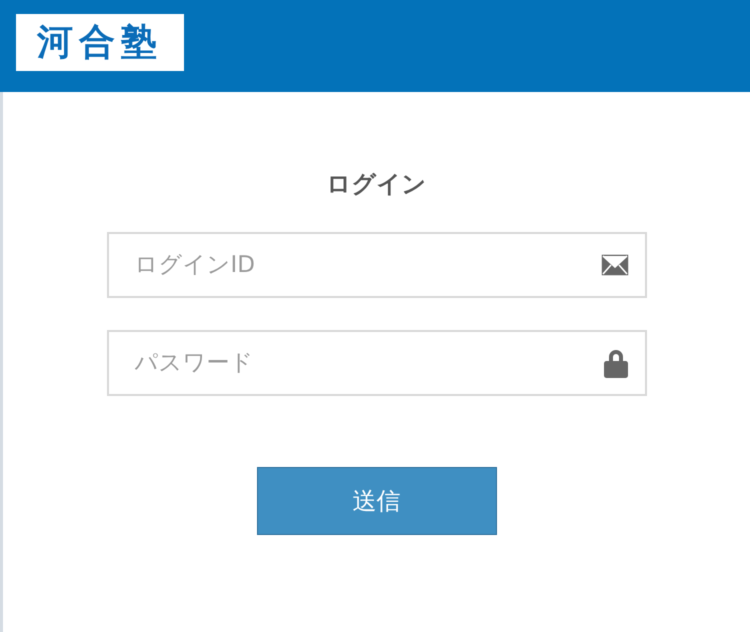 The image size is (750, 632). Describe the element at coordinates (376, 265) in the screenshot. I see `login-id-field: ログインID` at that location.